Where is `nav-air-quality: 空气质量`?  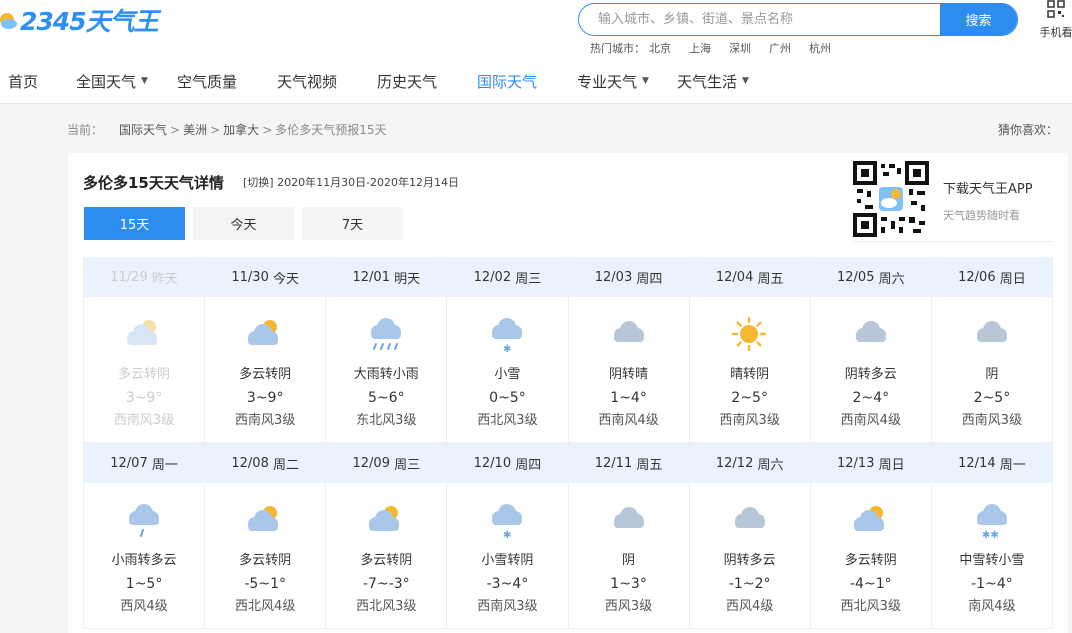
nav-air-quality: 空气质量 is located at coordinates (207, 81).